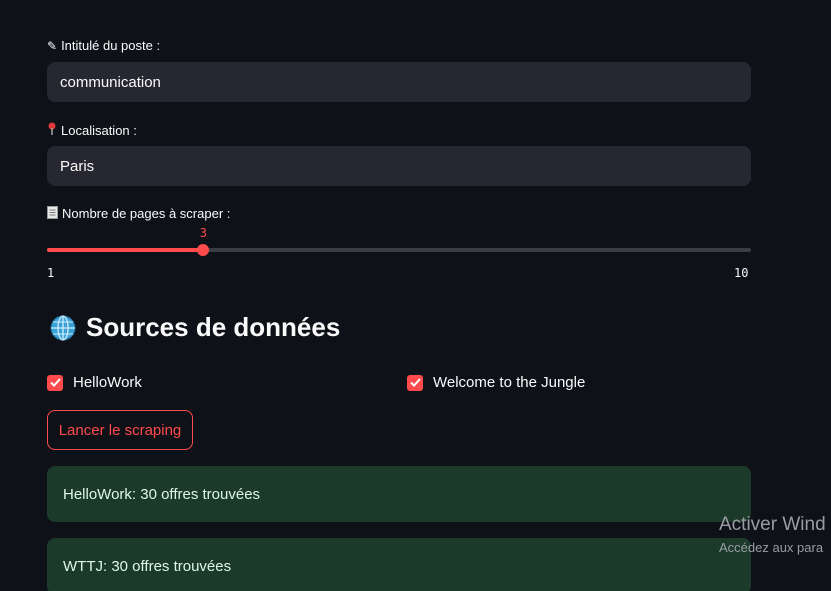 The width and height of the screenshot is (831, 591). What do you see at coordinates (111, 45) in the screenshot?
I see `job-title-label-text: Intitulé du poste :` at bounding box center [111, 45].